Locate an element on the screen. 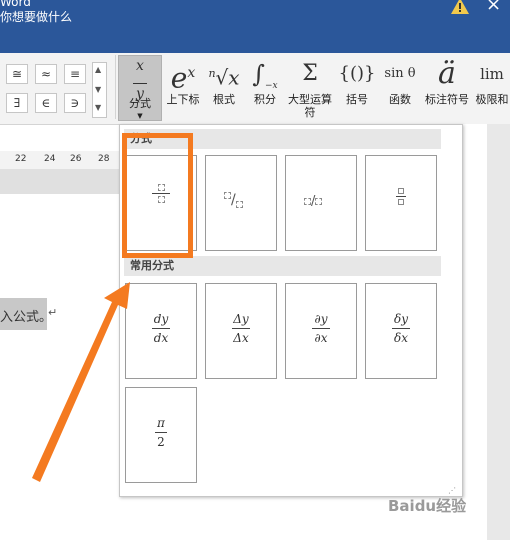  ruler-tick: 26 is located at coordinates (76, 159).